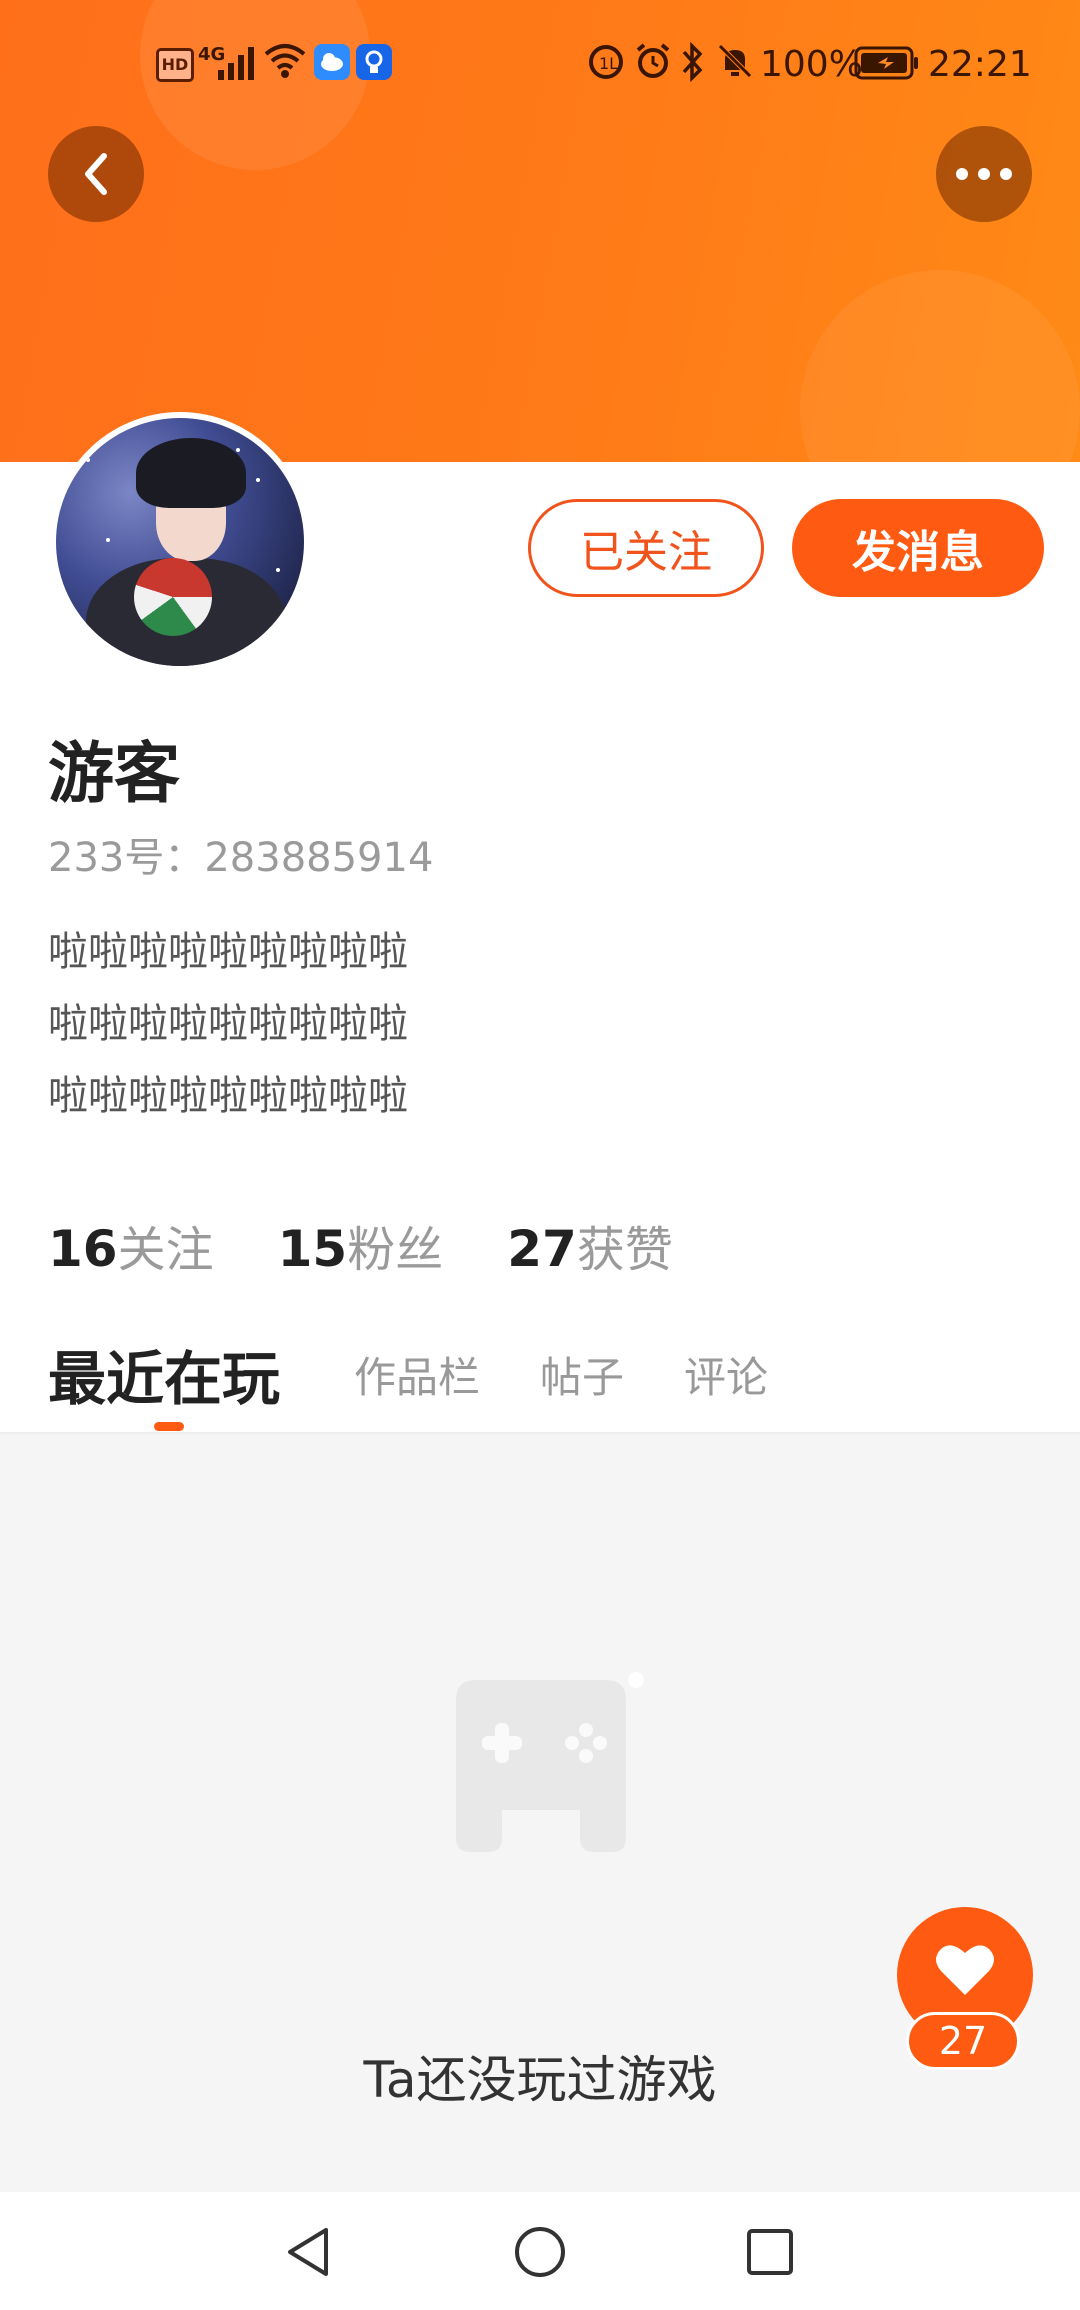  I want to click on battery-percent: 100%, so click(811, 64).